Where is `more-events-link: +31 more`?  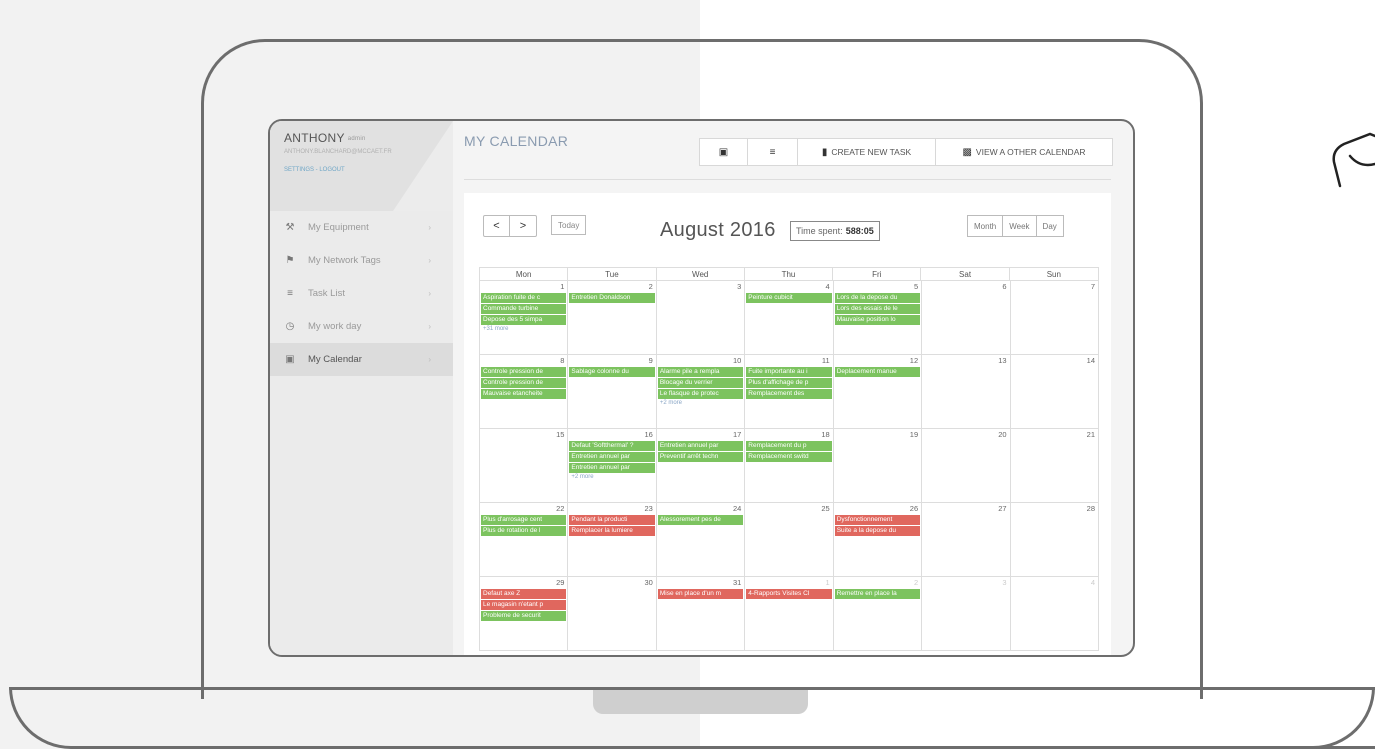
more-events-link: +31 more is located at coordinates (523, 329).